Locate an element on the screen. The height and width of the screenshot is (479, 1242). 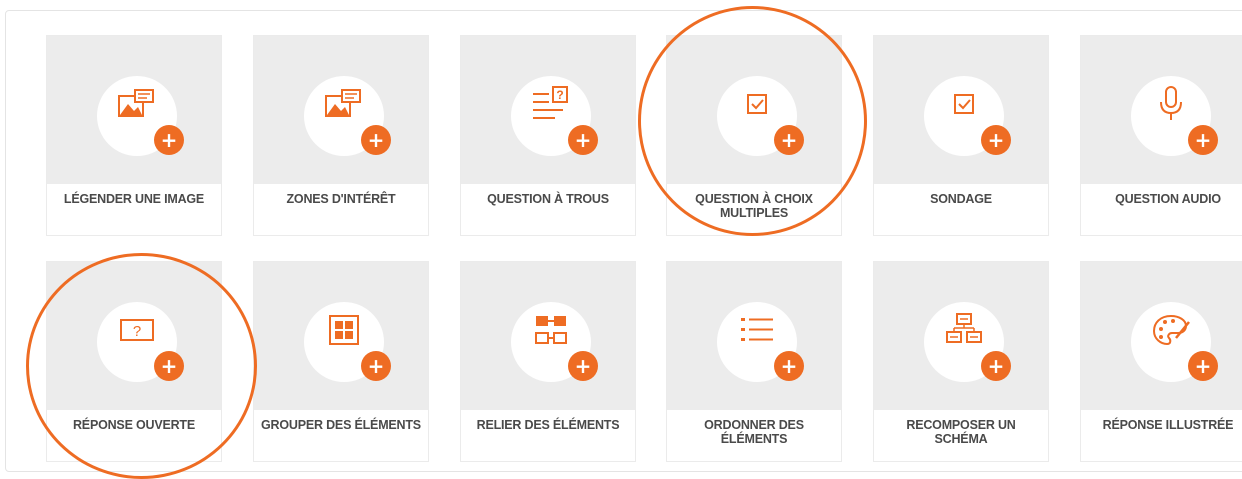
tile-label: LÉGENDER UNE IMAGE is located at coordinates (134, 199).